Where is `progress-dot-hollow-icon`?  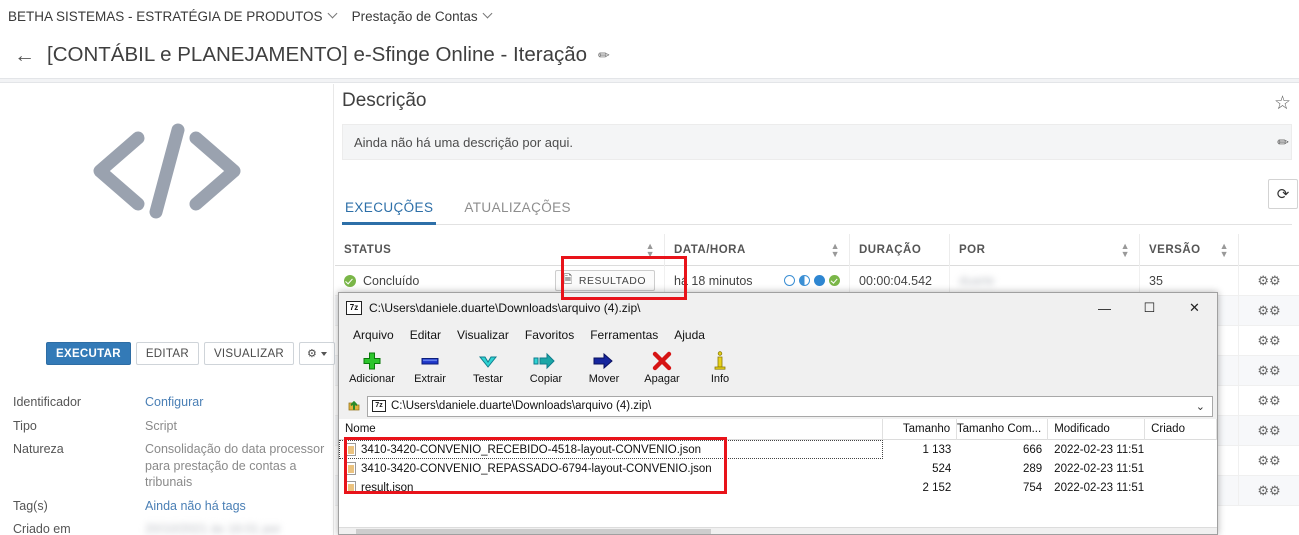
progress-dot-hollow-icon is located at coordinates (789, 280).